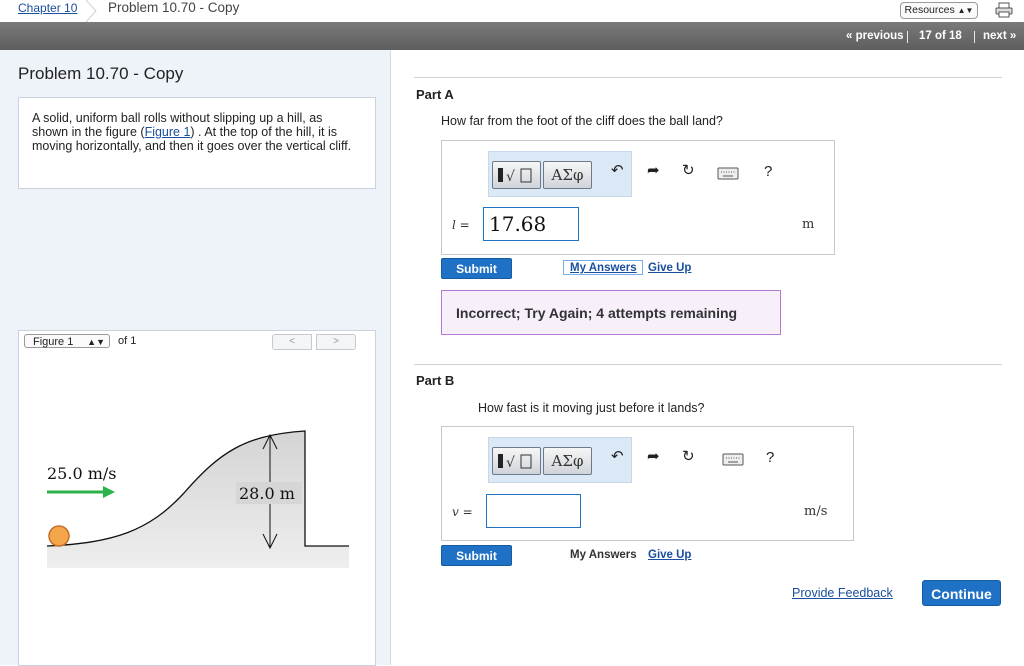 The width and height of the screenshot is (1024, 666). Describe the element at coordinates (435, 380) in the screenshot. I see `part-b-title: Part B` at that location.